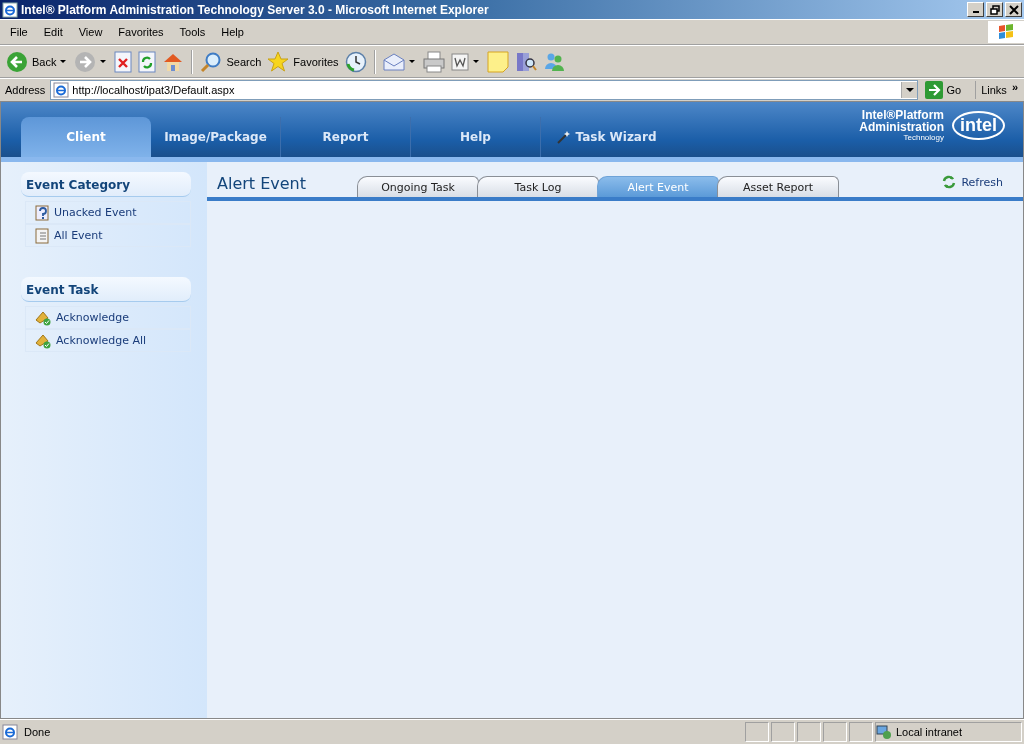  Describe the element at coordinates (418, 186) in the screenshot. I see `tab: Ongoing Task` at that location.